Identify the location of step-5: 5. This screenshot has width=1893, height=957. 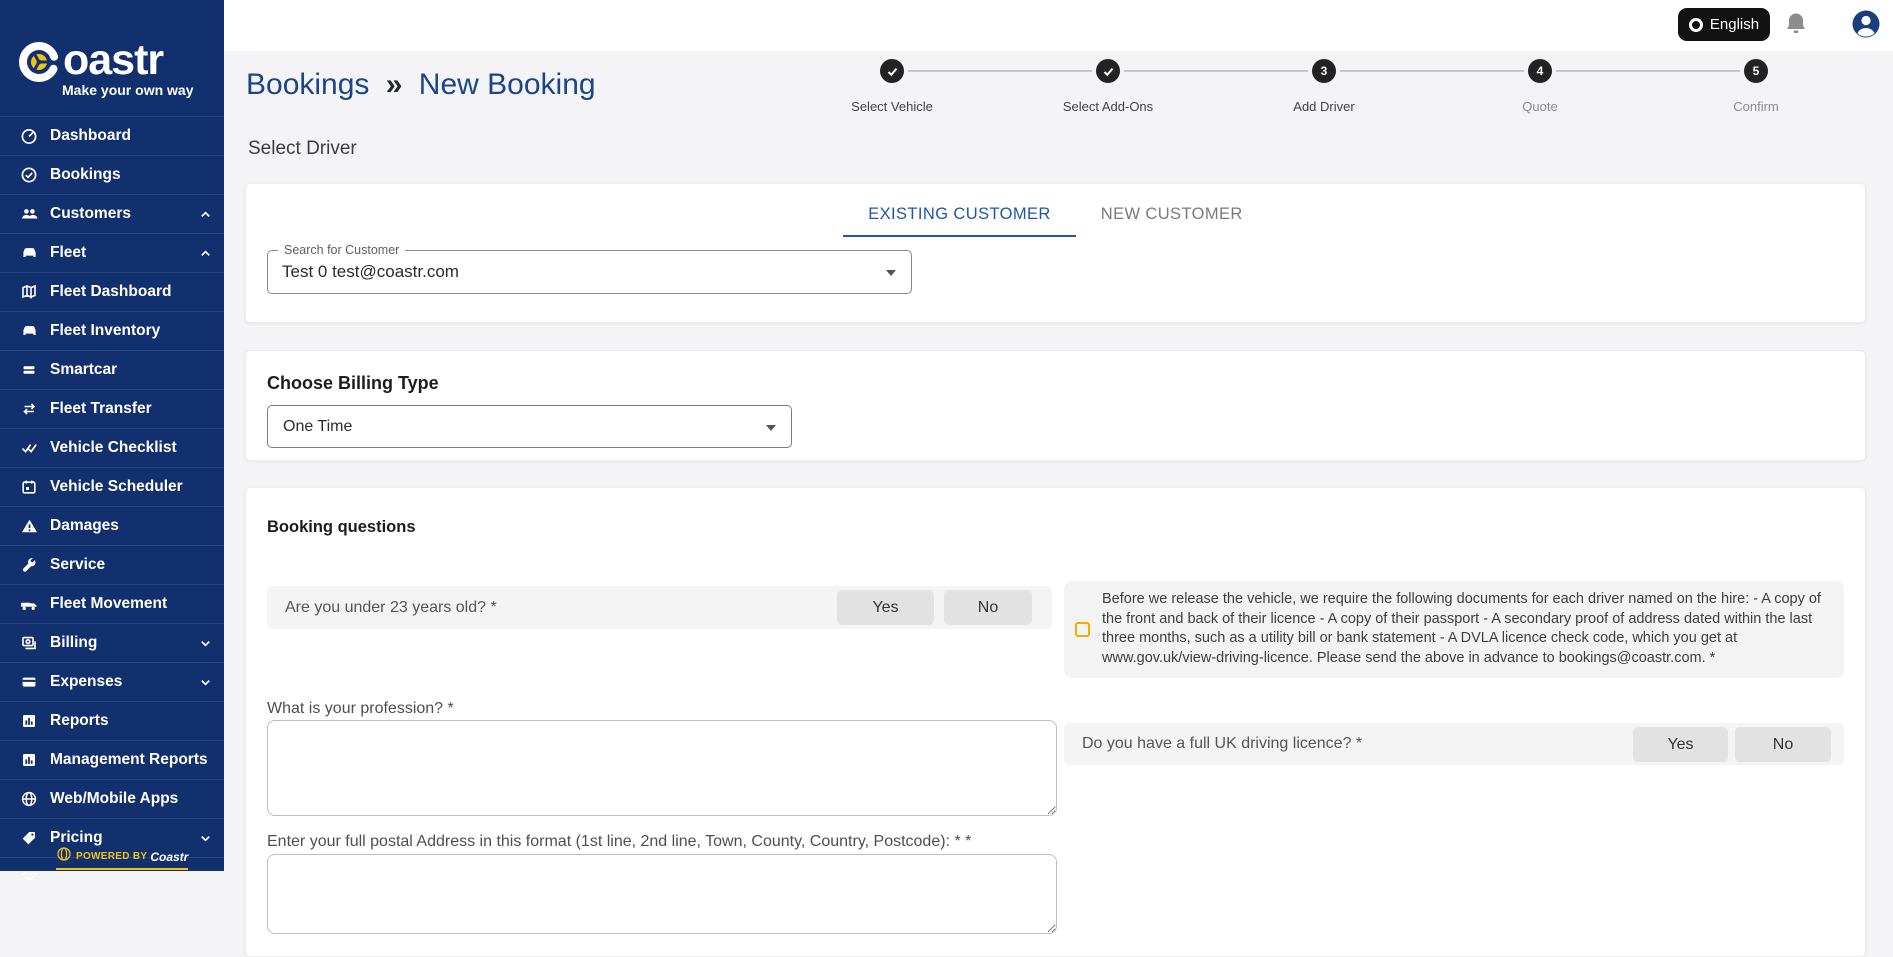
(1756, 71).